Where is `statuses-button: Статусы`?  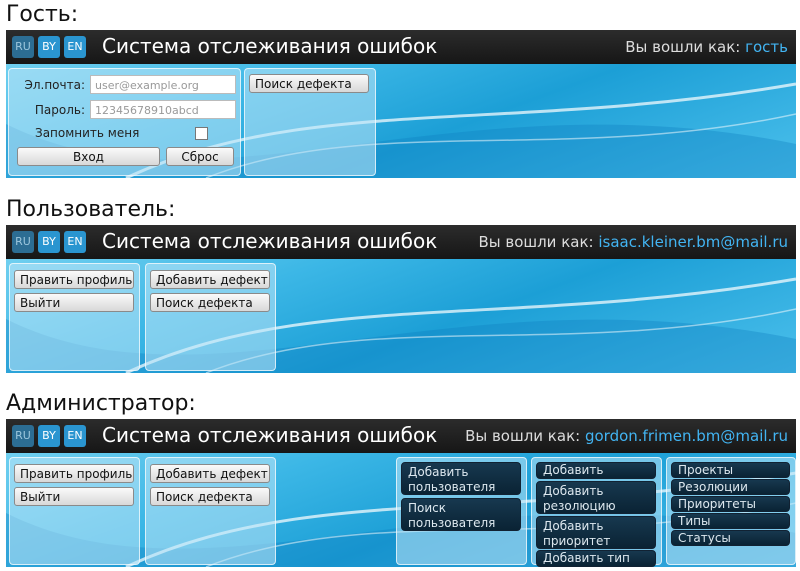 statuses-button: Статусы is located at coordinates (730, 538).